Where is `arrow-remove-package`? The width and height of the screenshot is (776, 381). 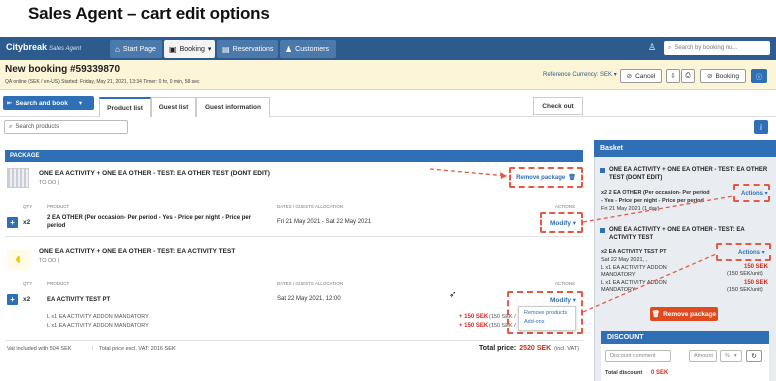
arrow-remove-package is located at coordinates (468, 172).